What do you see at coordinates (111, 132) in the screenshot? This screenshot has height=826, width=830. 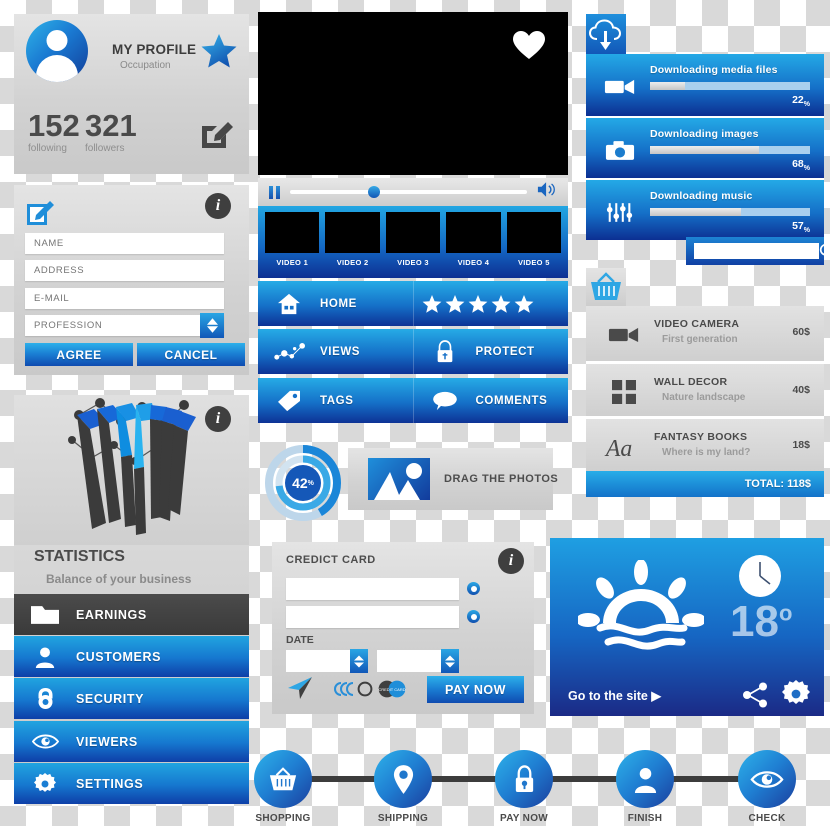 I see `followers-stat: 321 followers` at bounding box center [111, 132].